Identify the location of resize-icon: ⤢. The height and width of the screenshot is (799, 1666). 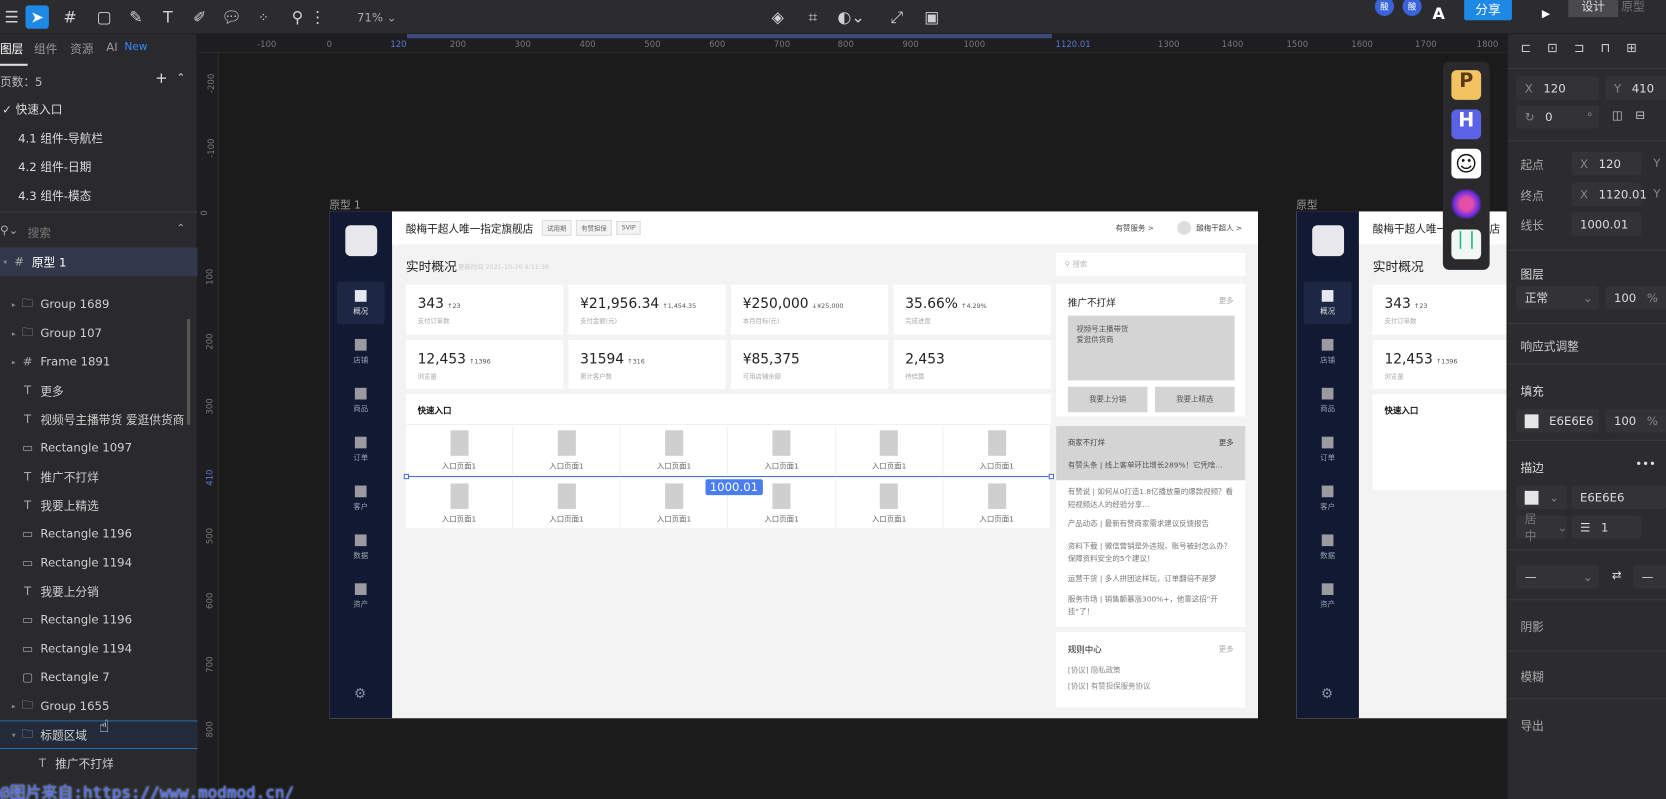
(896, 17).